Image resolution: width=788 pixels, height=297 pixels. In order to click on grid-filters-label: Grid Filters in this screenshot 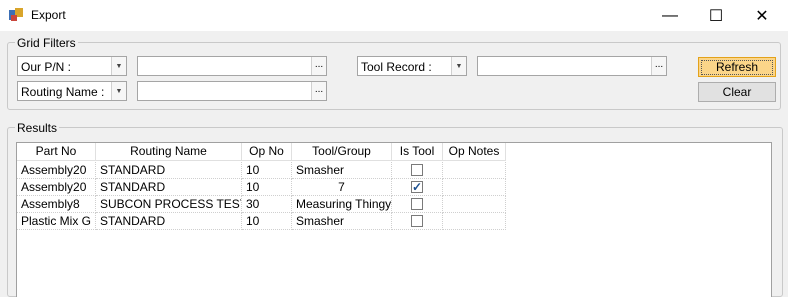, I will do `click(46, 43)`.